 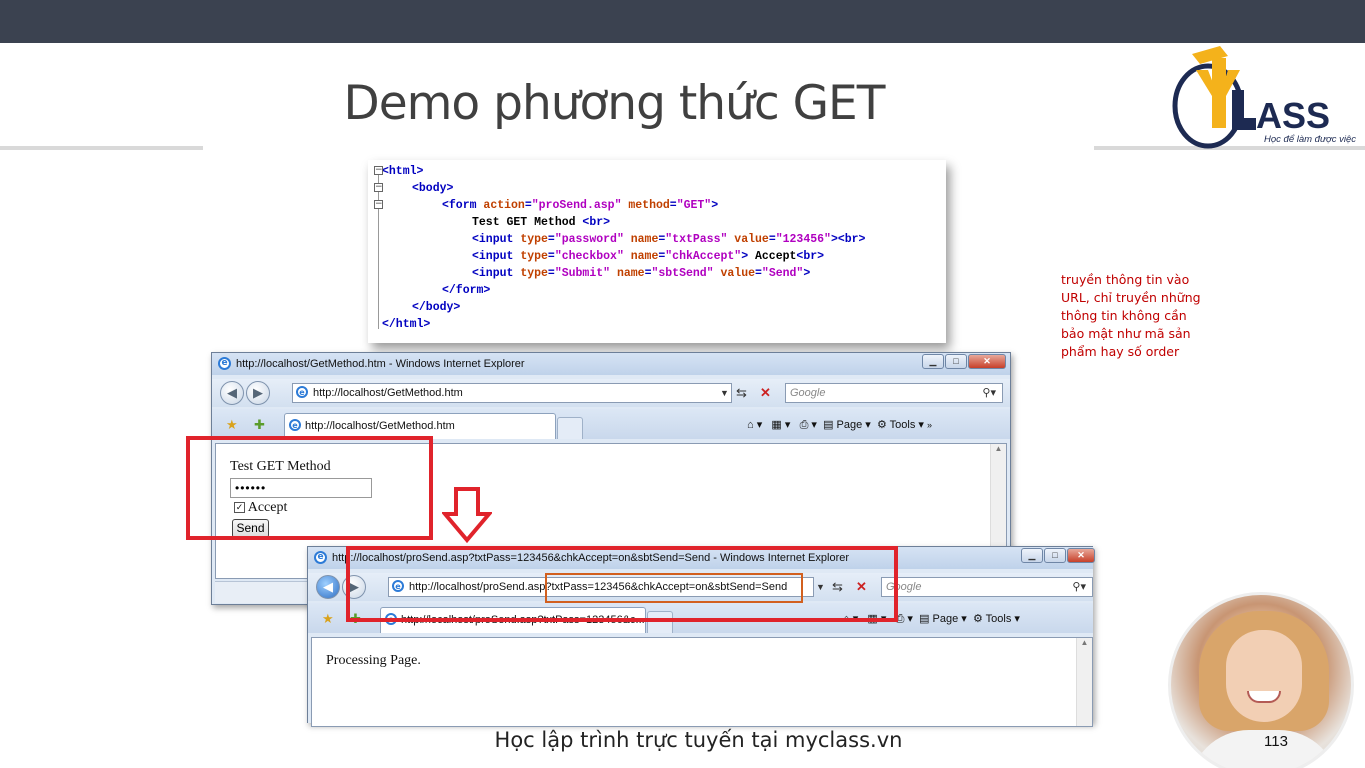 I want to click on page-content: ▲ Processing Page., so click(x=702, y=682).